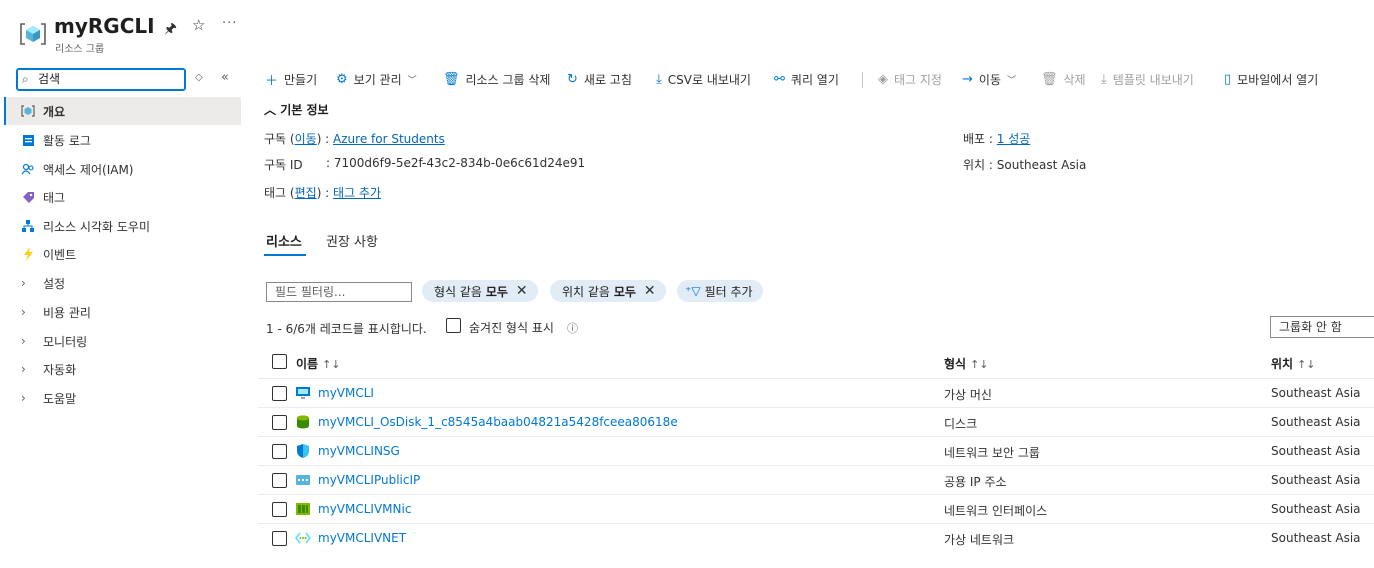  Describe the element at coordinates (170, 30) in the screenshot. I see `pin-icon: 🖈` at that location.